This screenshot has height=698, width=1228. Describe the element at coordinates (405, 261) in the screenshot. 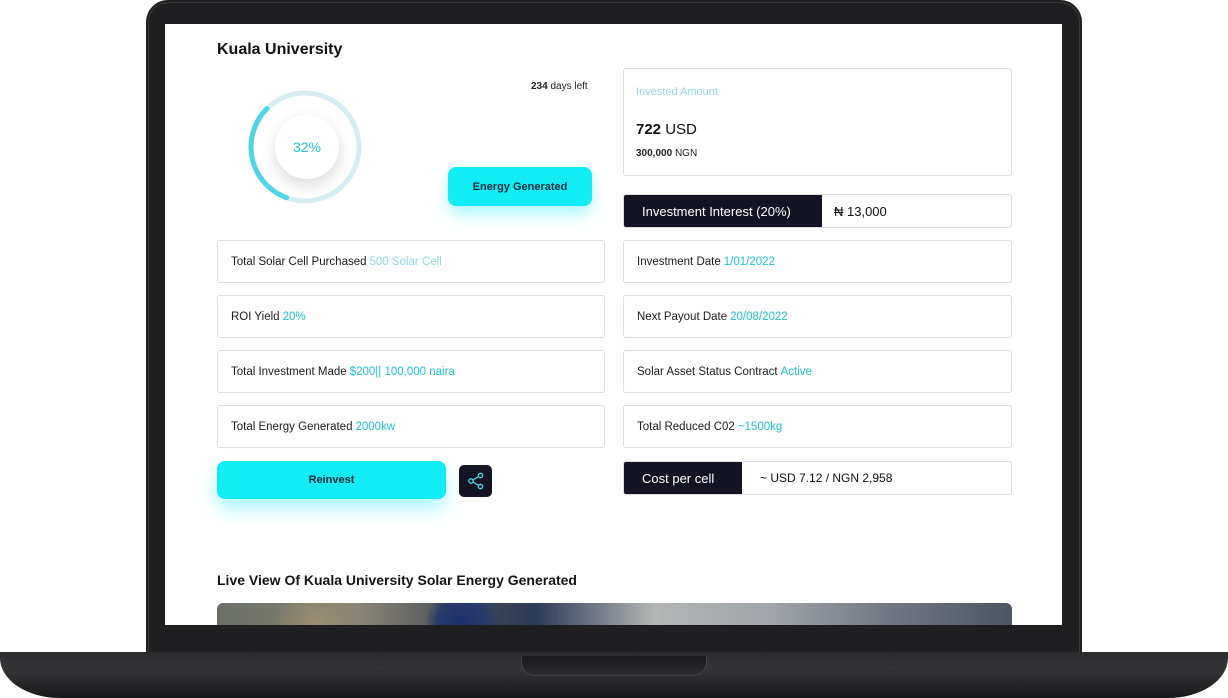

I see `row-value: 500 Solar Cell` at that location.